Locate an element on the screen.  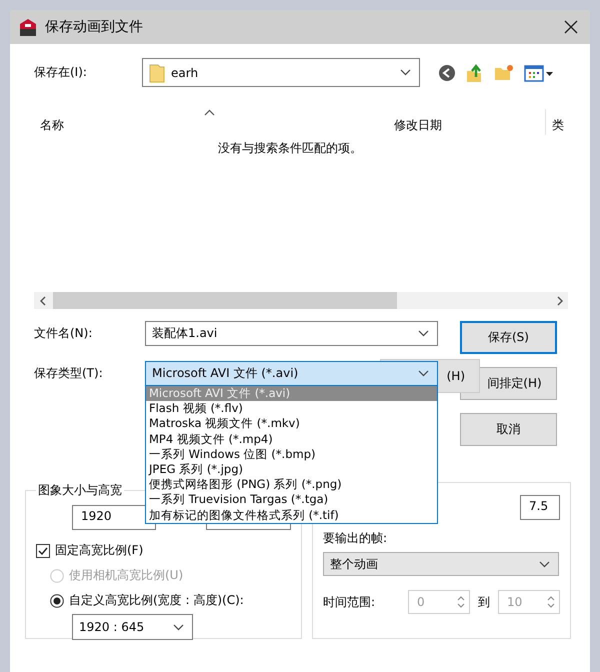
dialog-button: 保存(S) is located at coordinates (508, 337).